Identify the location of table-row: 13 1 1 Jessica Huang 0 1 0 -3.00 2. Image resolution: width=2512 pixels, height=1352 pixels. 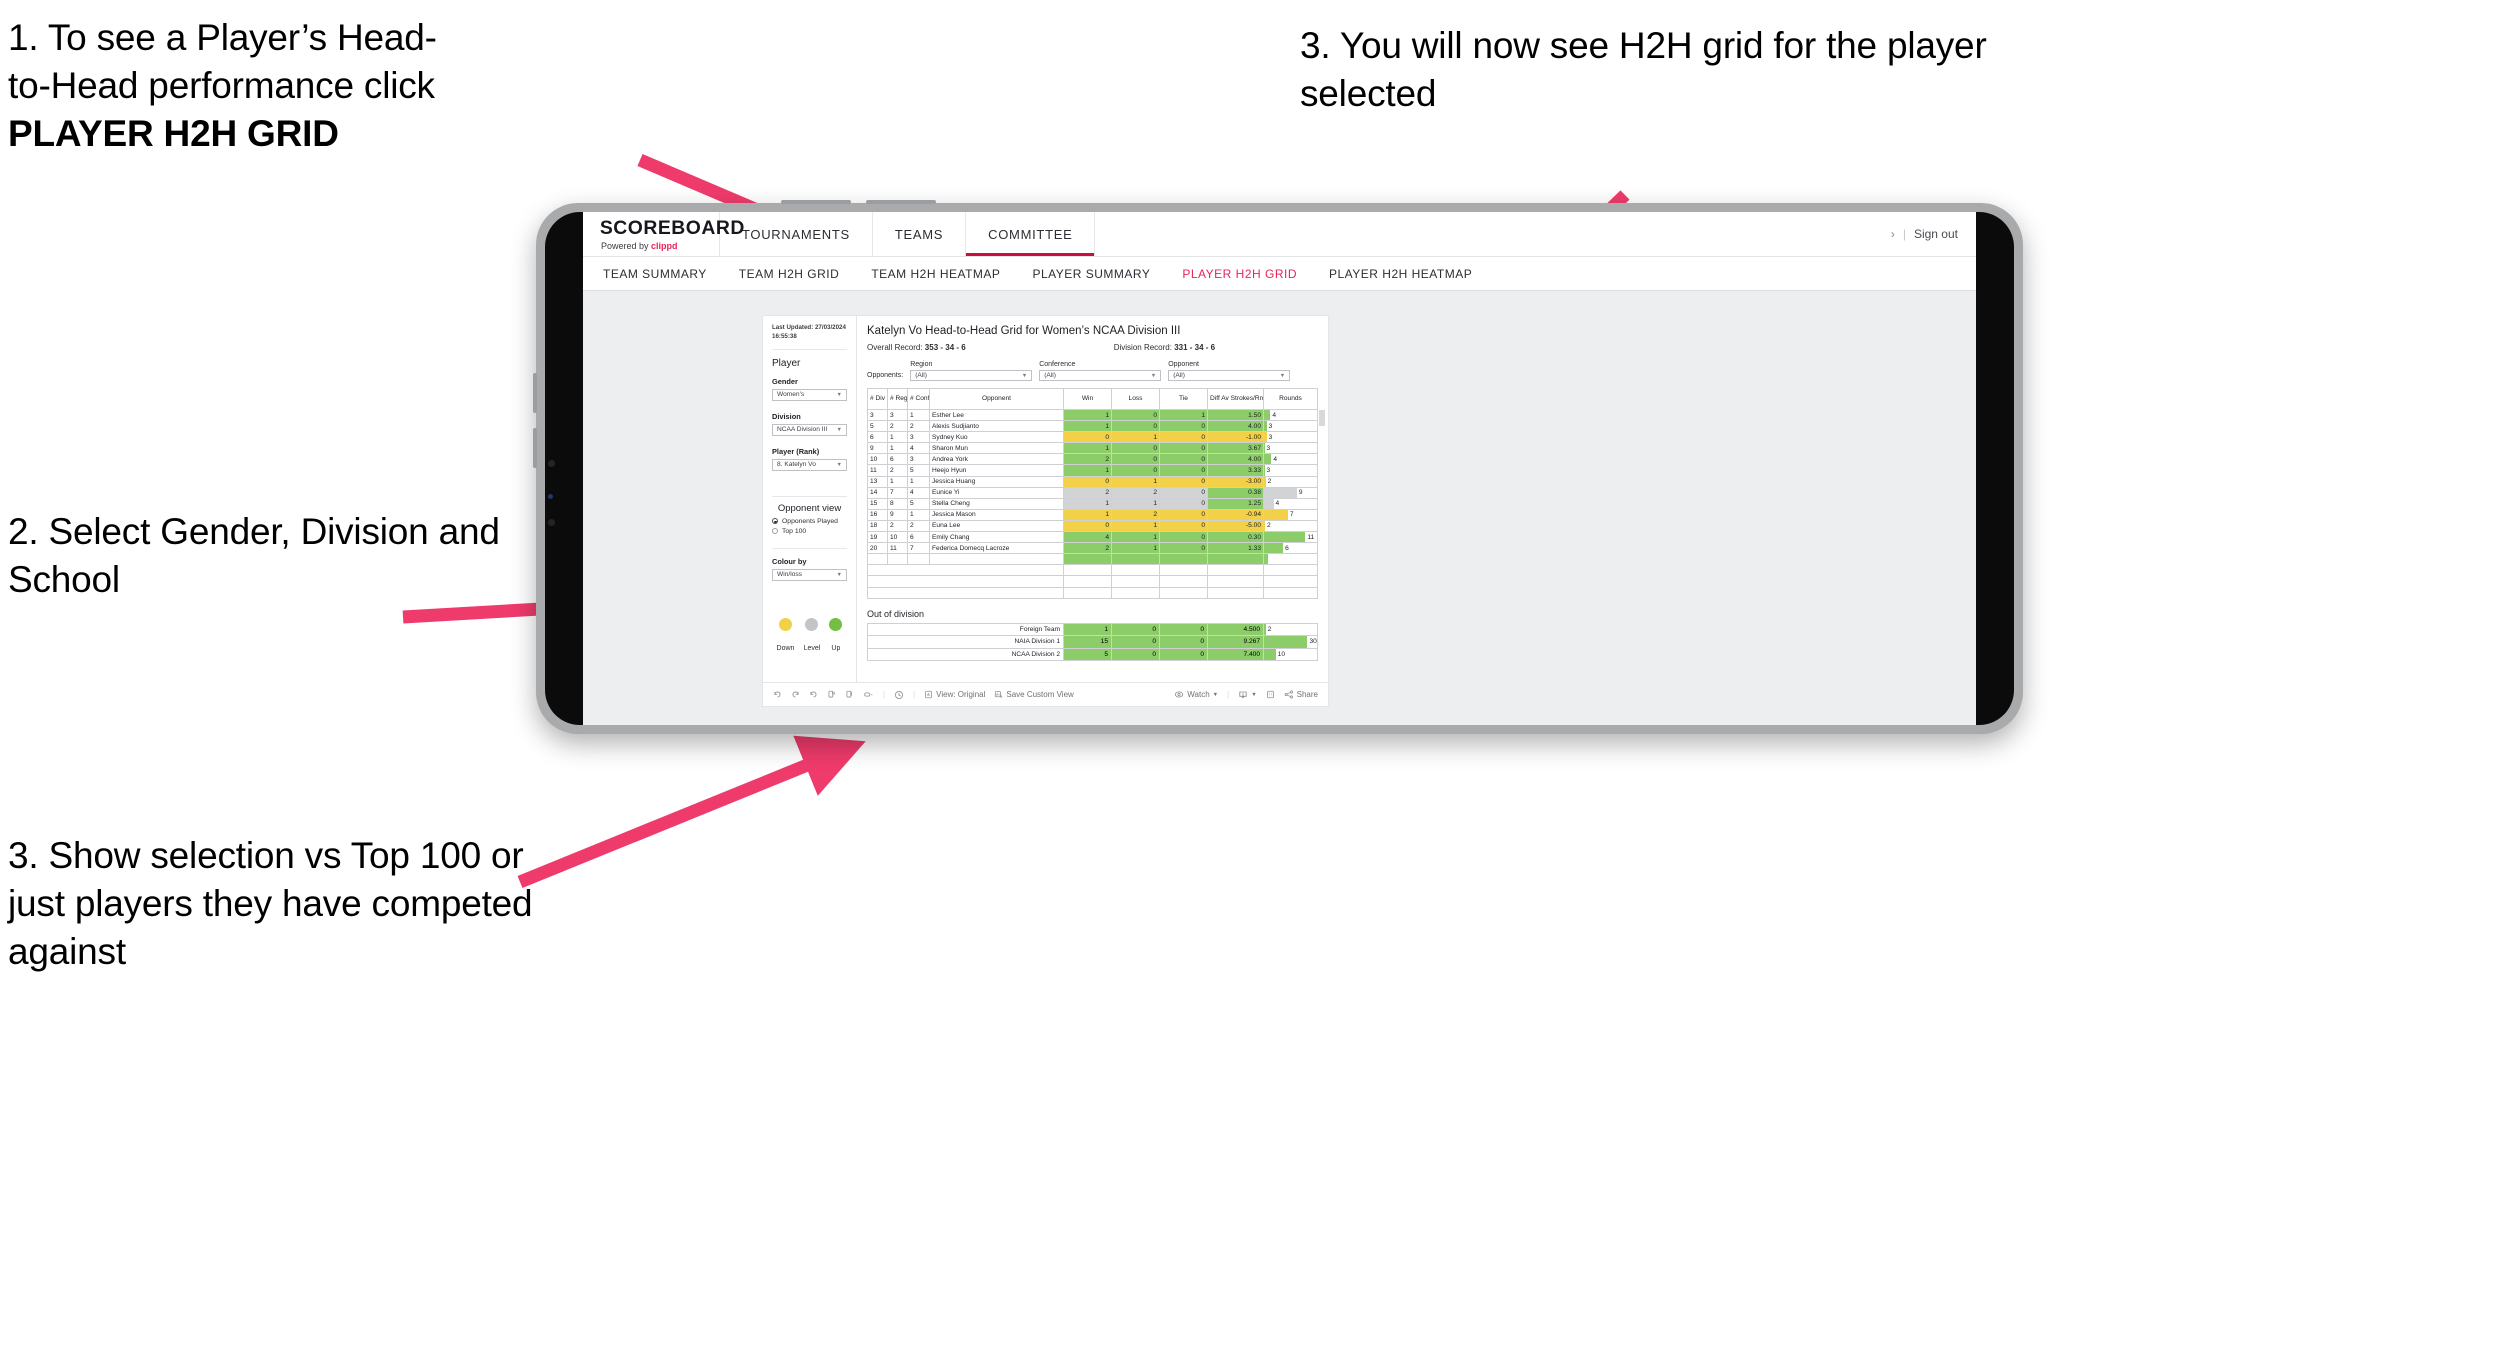
(1092, 481).